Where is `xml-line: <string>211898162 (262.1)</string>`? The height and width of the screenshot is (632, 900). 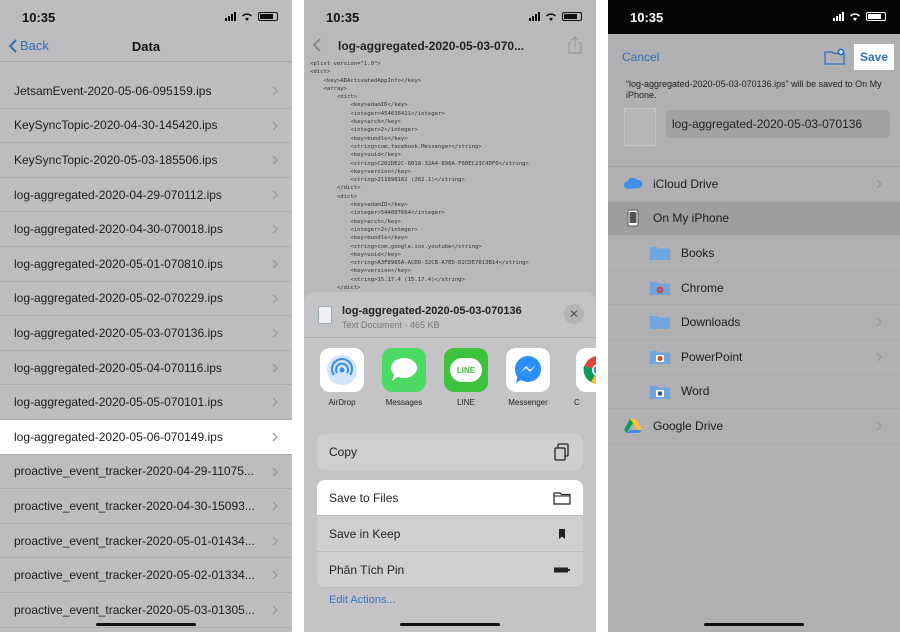 xml-line: <string>211898162 (262.1)</string> is located at coordinates (387, 180).